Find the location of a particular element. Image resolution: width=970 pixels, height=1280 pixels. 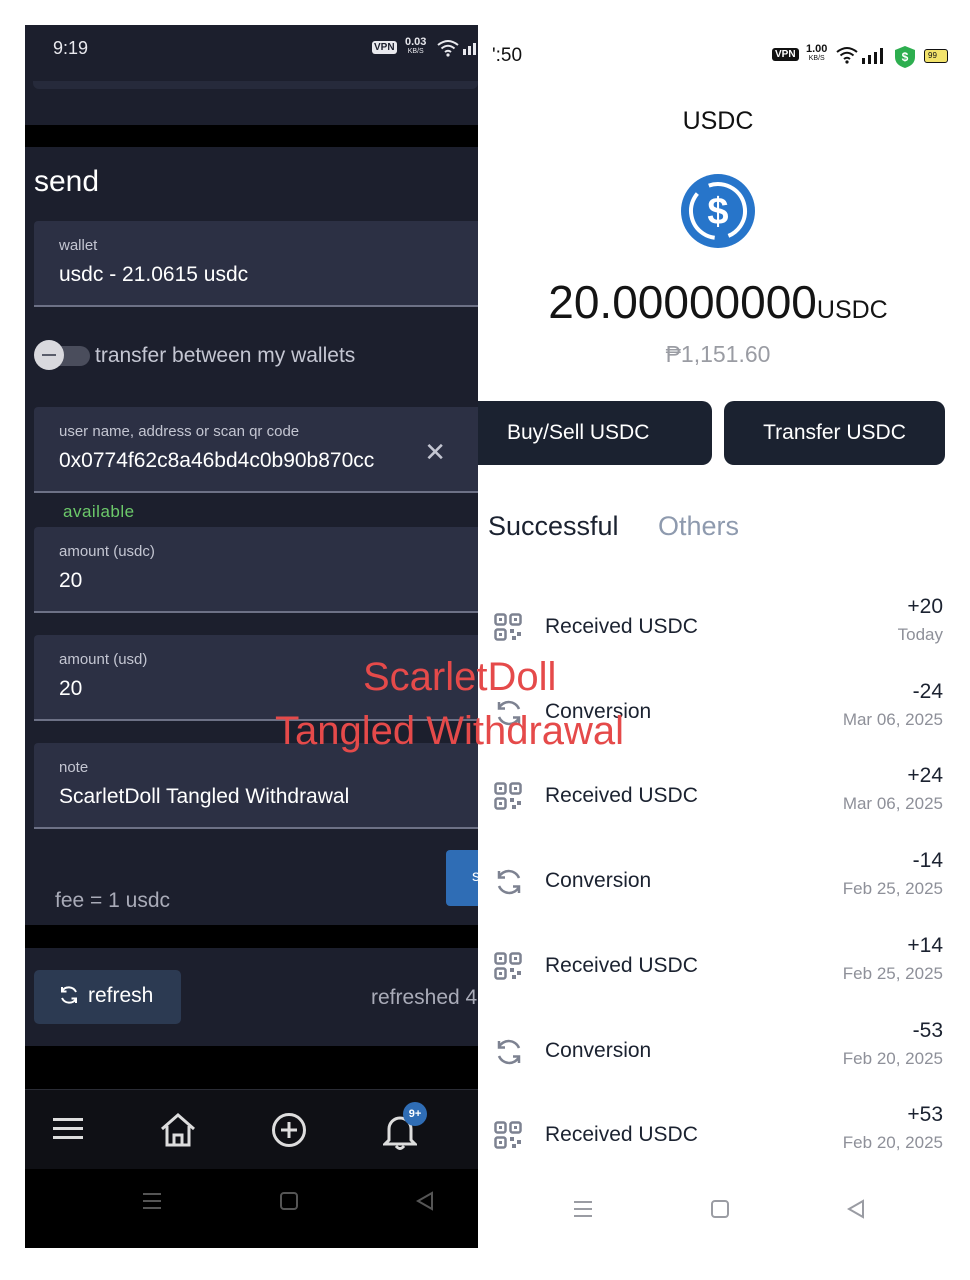

transfer-toggle-label: transfer between my wallets is located at coordinates (225, 355).